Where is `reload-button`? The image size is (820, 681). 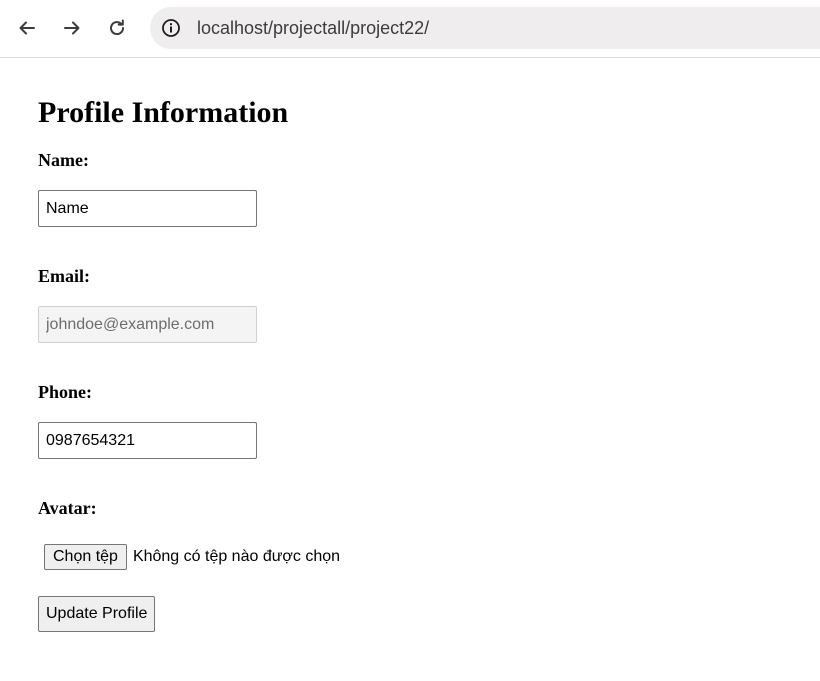 reload-button is located at coordinates (117, 28).